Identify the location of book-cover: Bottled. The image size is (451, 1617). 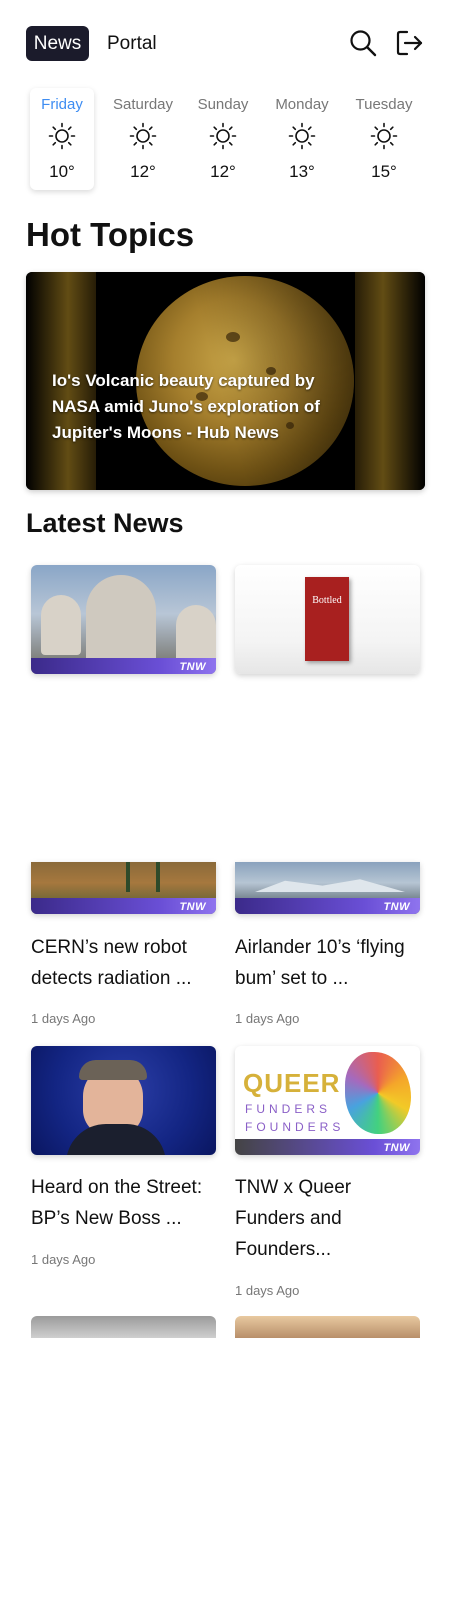
(327, 619).